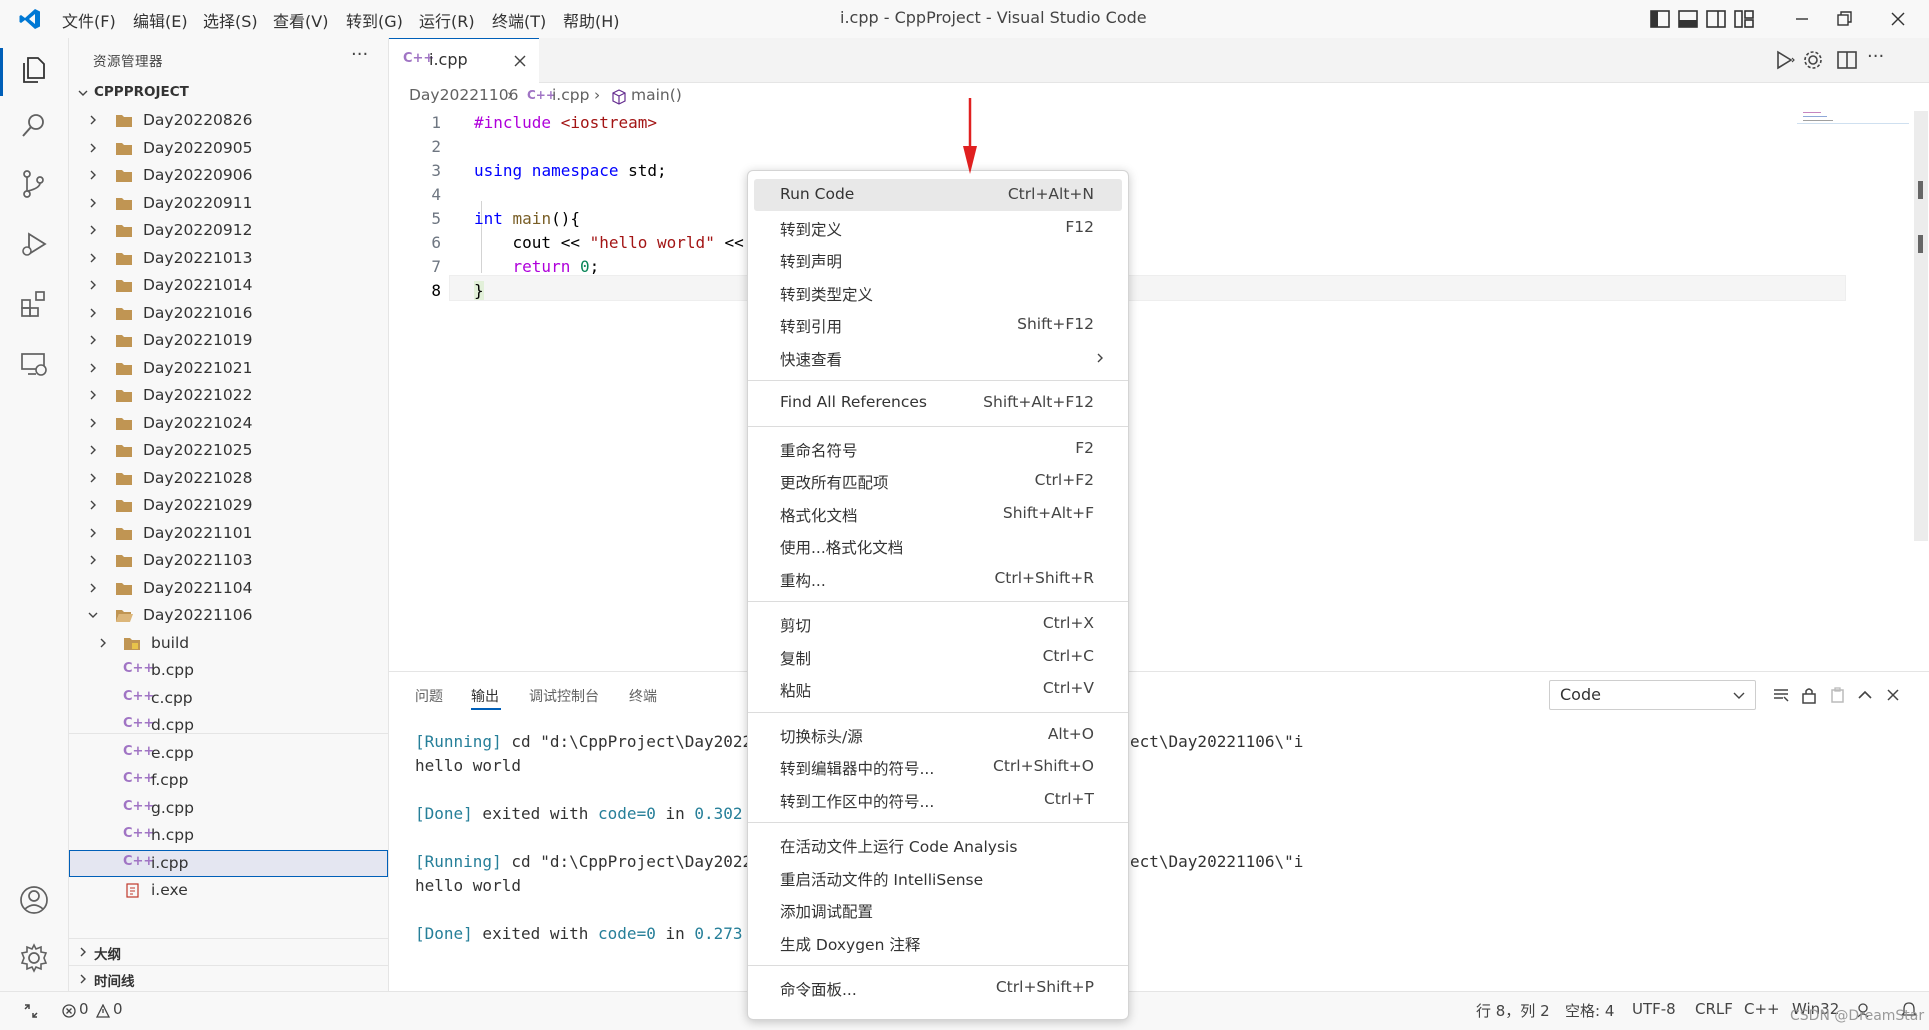  What do you see at coordinates (228, 175) in the screenshot?
I see `tree-folder: Day20220906` at bounding box center [228, 175].